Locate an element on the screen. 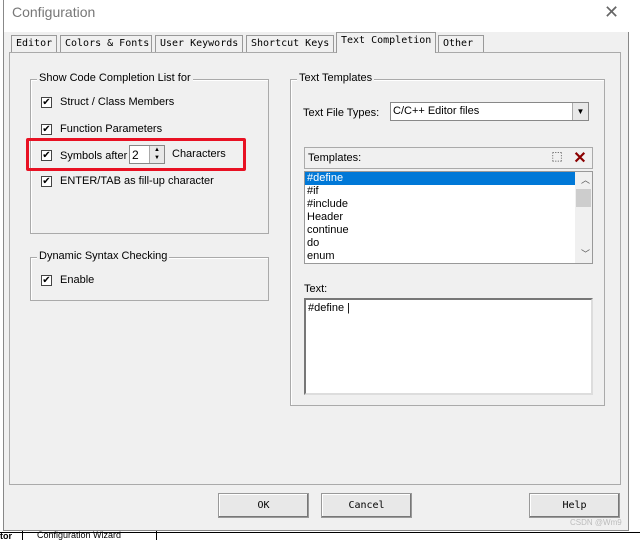 Image resolution: width=640 pixels, height=541 pixels. background-tab-fragment: tor is located at coordinates (6, 536).